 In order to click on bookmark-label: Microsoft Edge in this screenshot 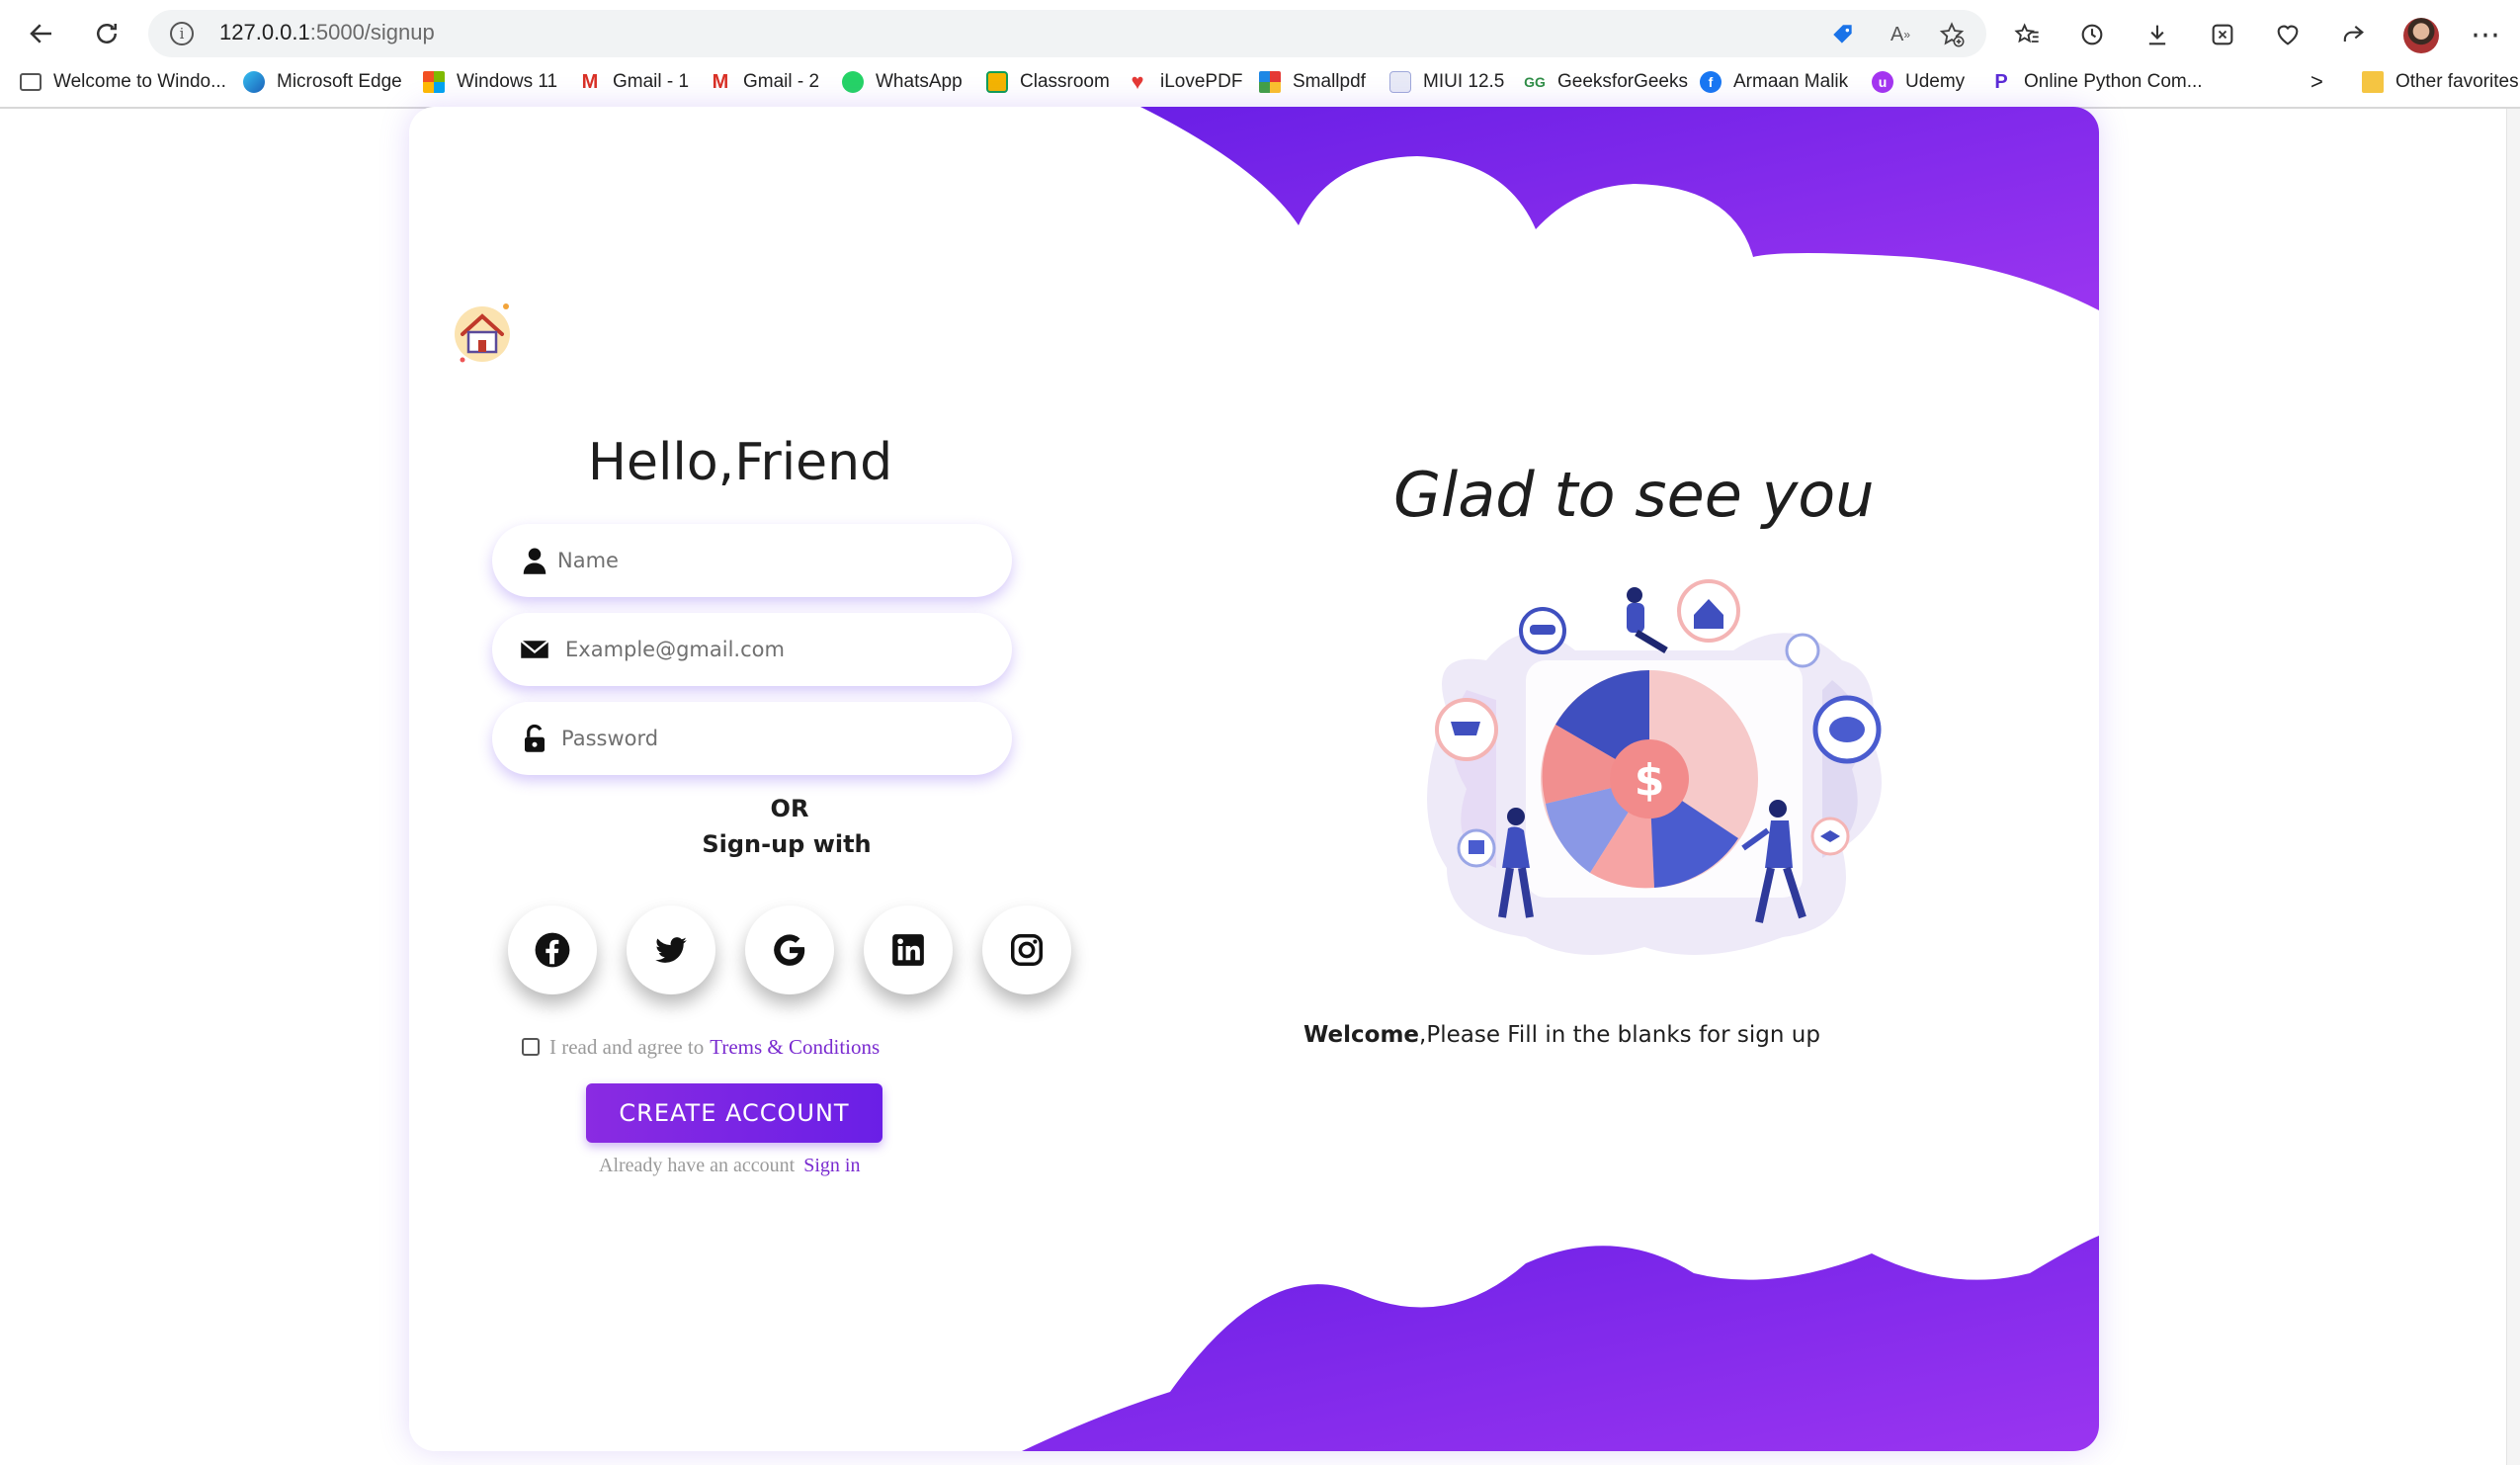, I will do `click(339, 81)`.